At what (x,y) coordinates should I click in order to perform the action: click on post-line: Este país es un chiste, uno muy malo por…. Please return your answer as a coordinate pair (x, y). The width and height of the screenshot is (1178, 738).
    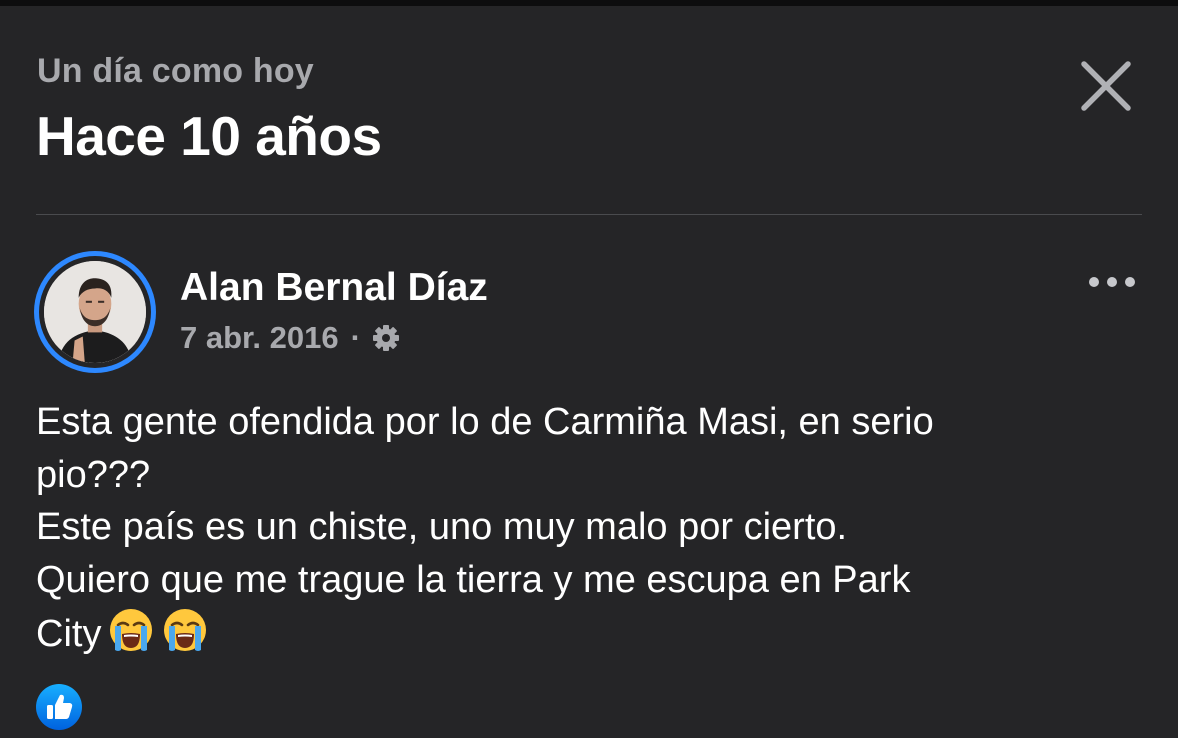
    Looking at the image, I should click on (442, 527).